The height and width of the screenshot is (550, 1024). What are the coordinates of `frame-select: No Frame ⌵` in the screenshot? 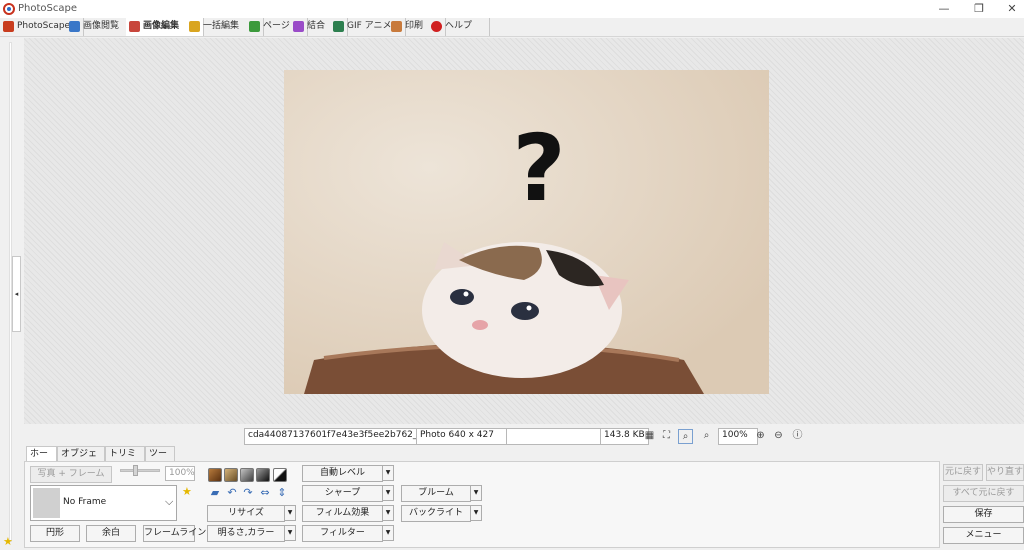 It's located at (103, 503).